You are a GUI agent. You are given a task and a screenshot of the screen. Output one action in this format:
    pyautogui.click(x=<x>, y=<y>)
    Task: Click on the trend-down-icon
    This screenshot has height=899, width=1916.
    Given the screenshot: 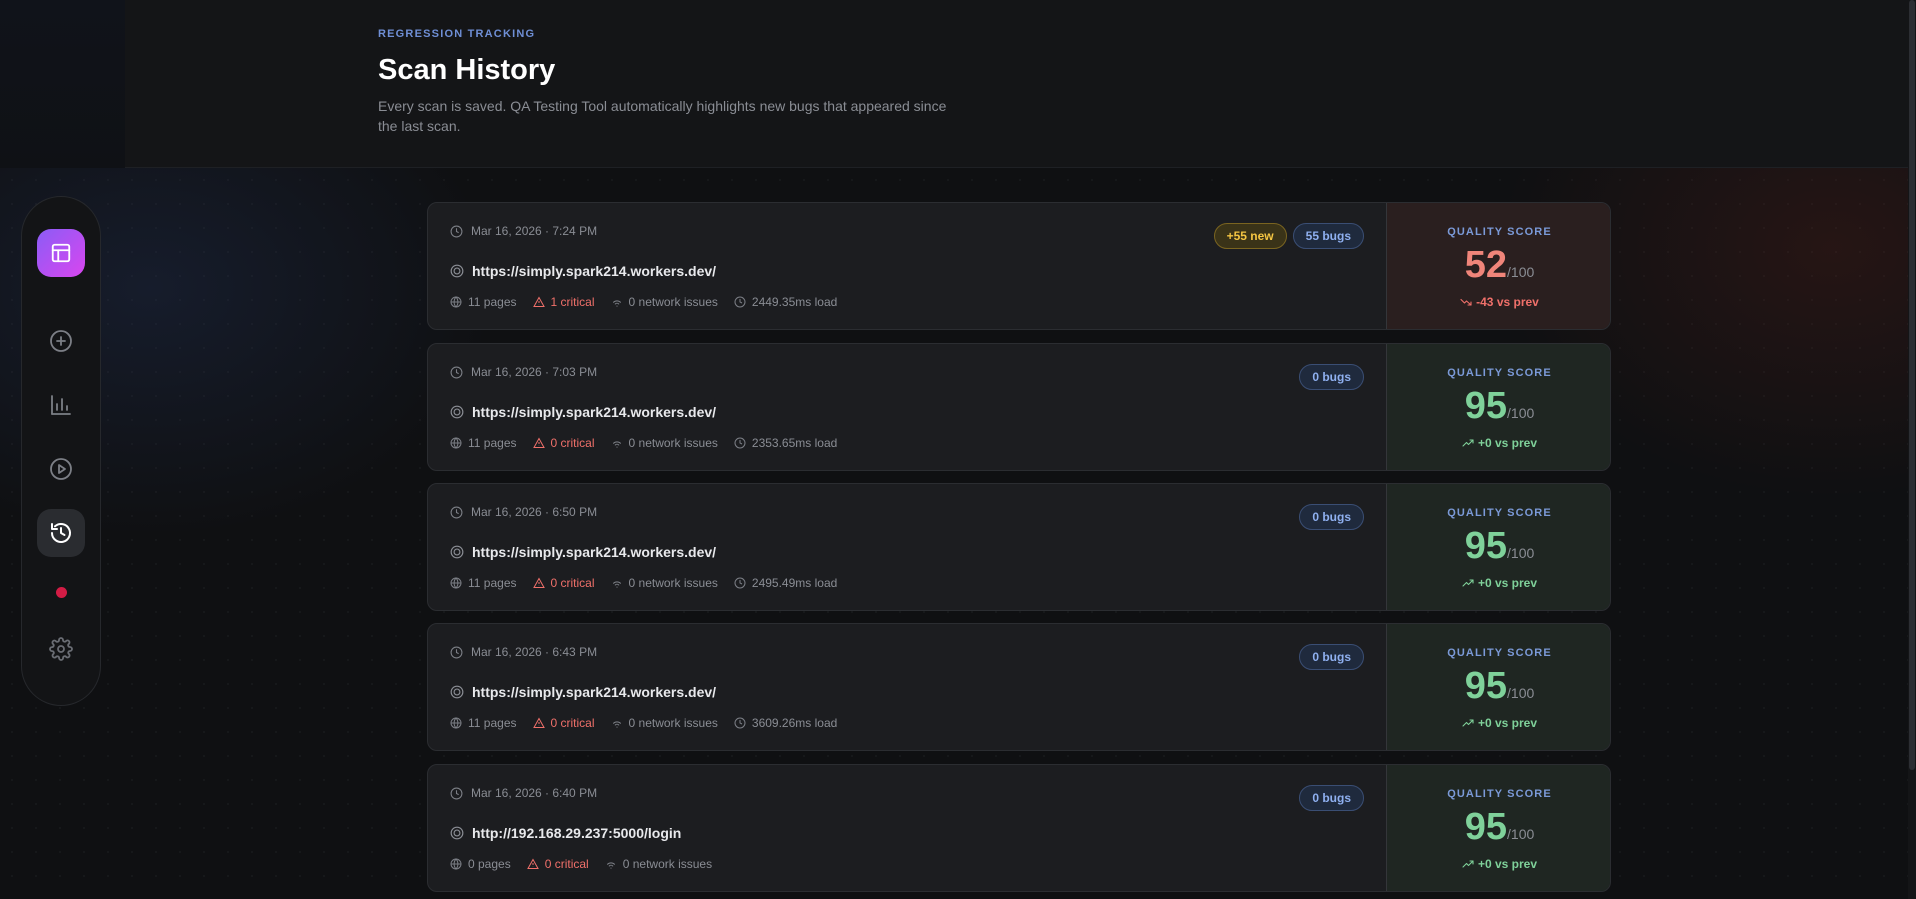 What is the action you would take?
    pyautogui.click(x=1466, y=302)
    